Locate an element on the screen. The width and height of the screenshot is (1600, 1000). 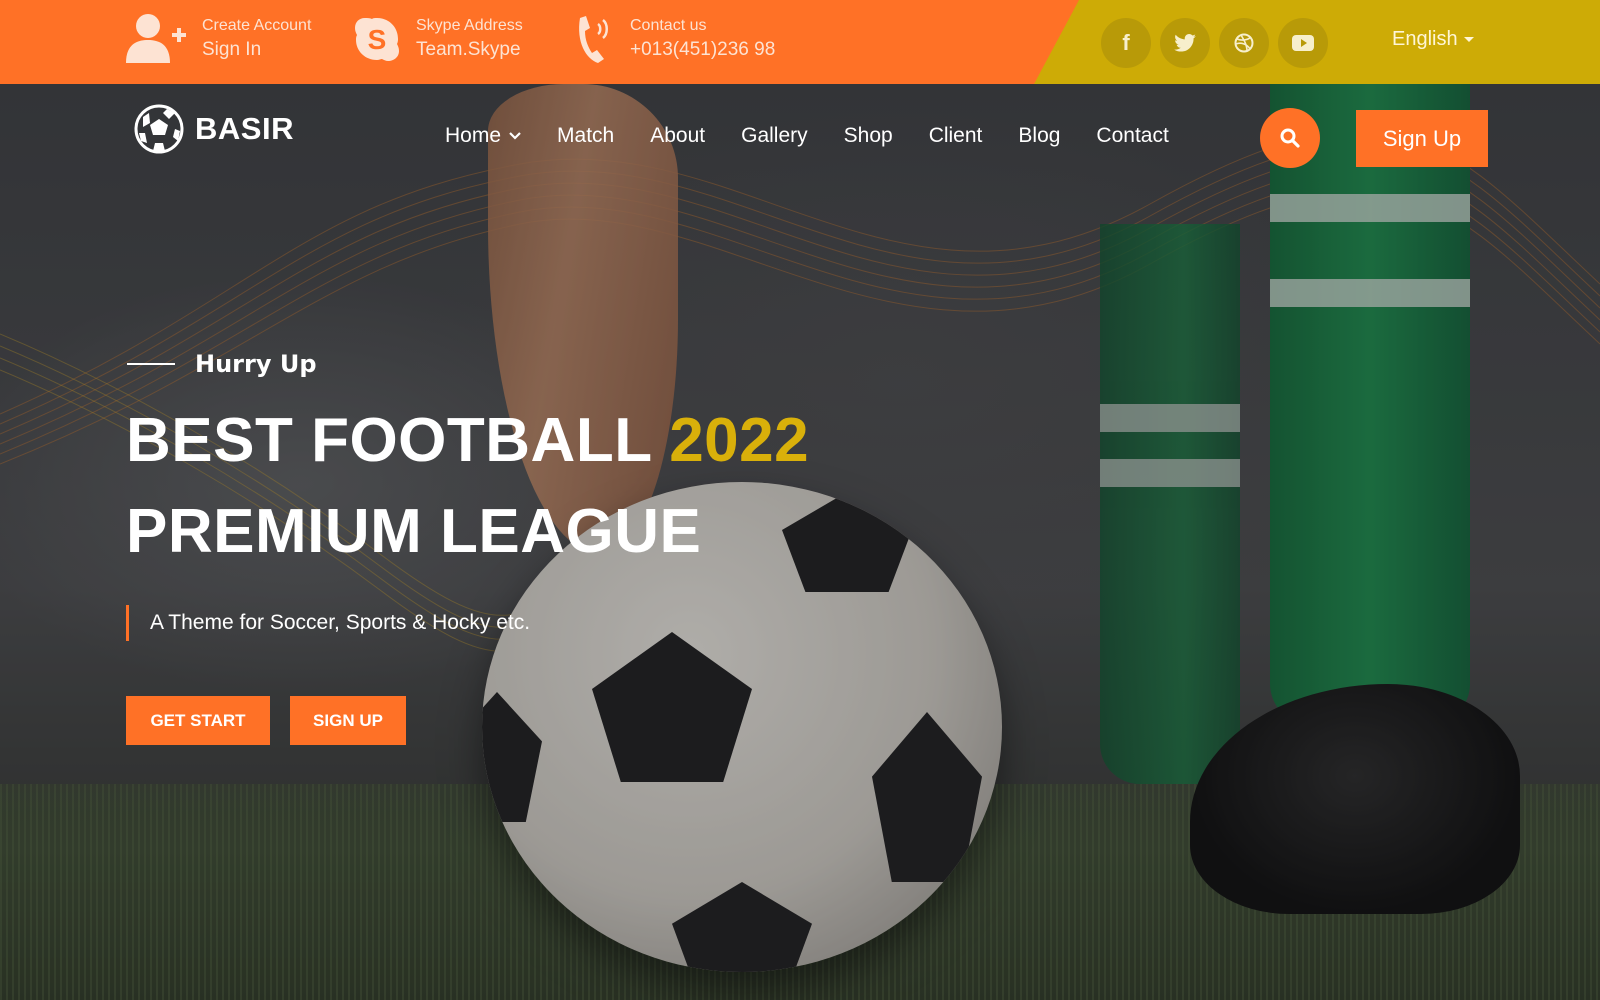
create-account-link: Create Account Sign In is located at coordinates (218, 39).